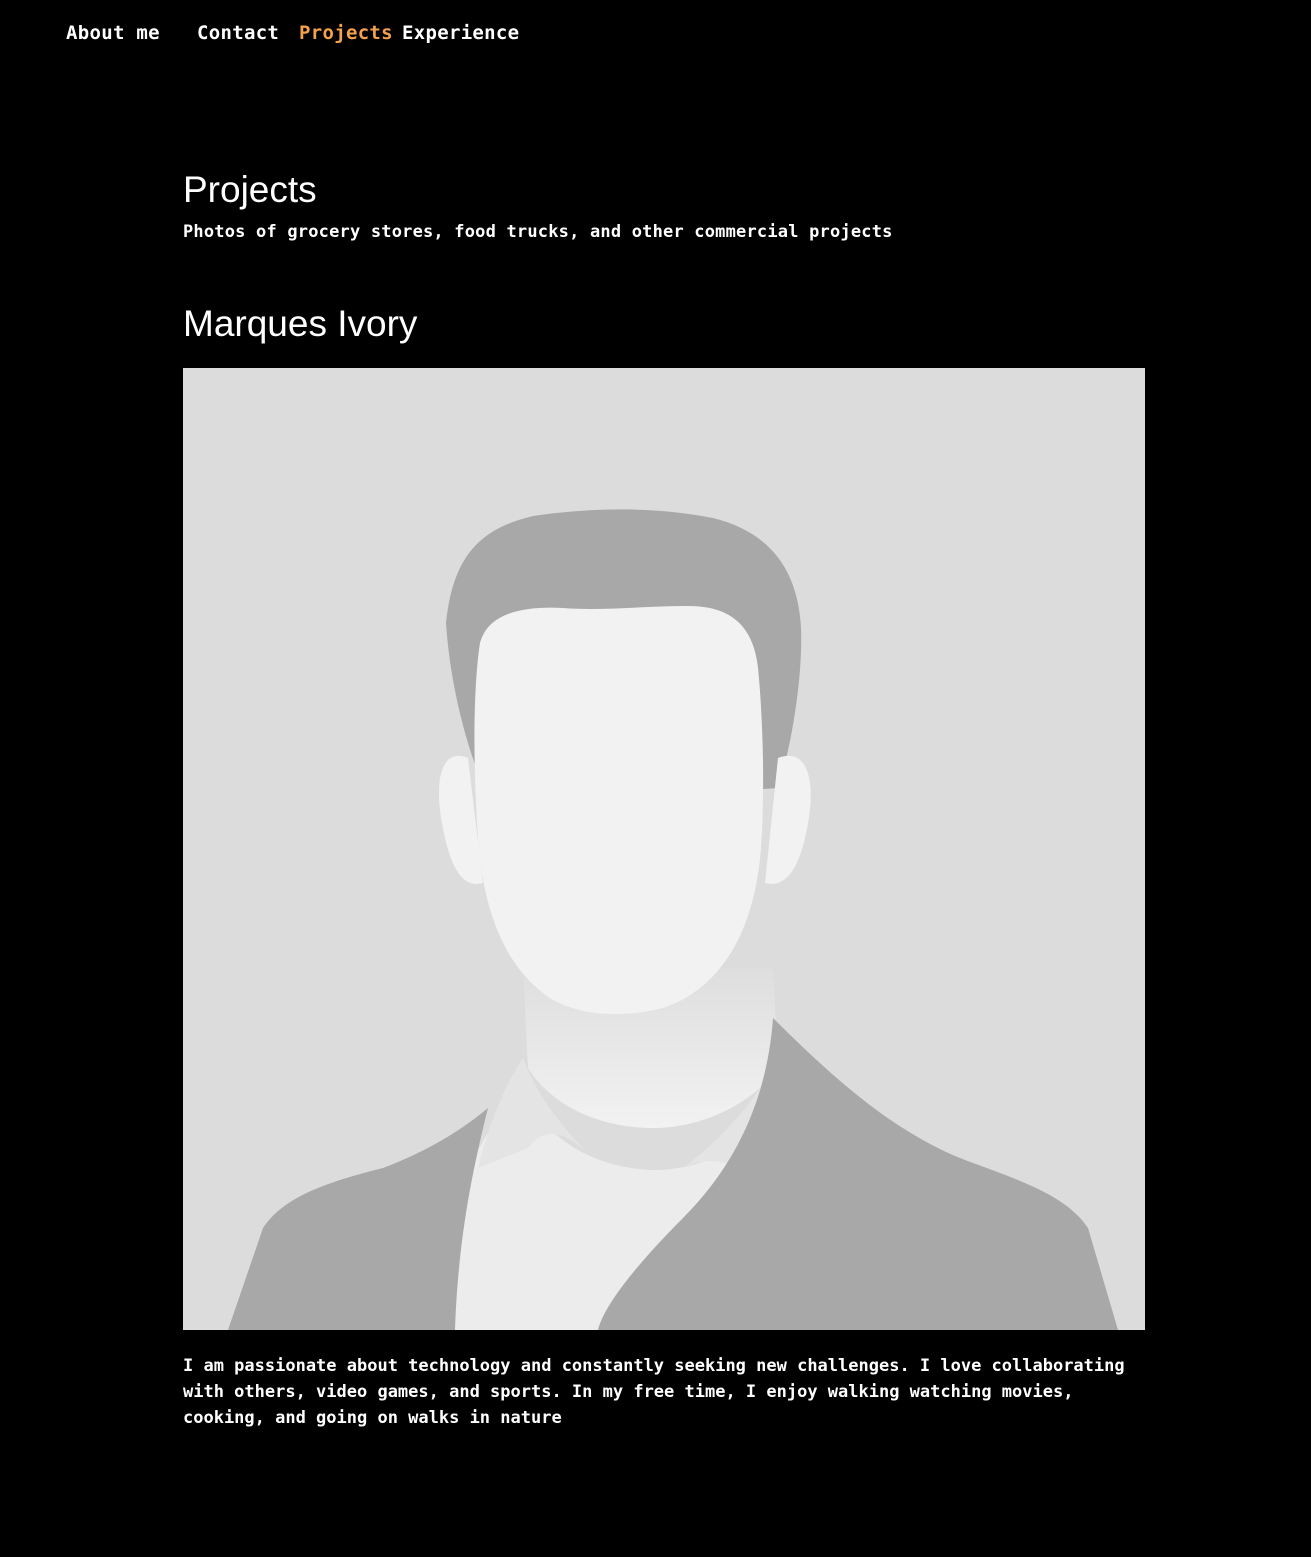  What do you see at coordinates (300, 323) in the screenshot?
I see `profile-name: Marques Ivory` at bounding box center [300, 323].